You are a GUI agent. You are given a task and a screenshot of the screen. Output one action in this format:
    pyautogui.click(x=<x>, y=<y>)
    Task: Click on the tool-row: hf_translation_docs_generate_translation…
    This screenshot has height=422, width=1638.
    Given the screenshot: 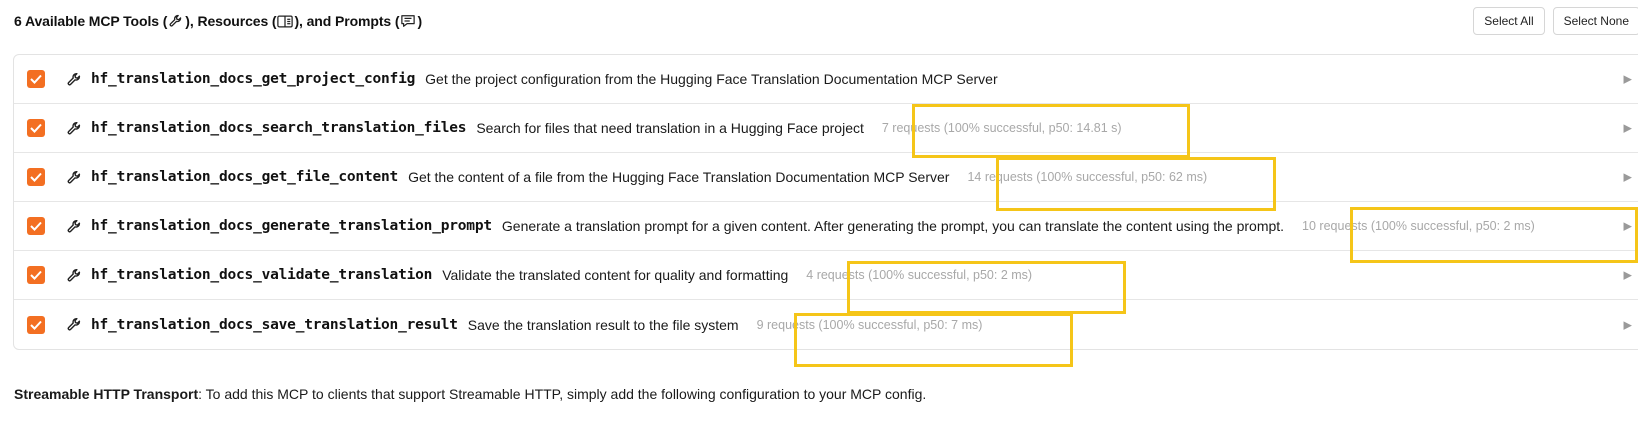 What is the action you would take?
    pyautogui.click(x=826, y=226)
    